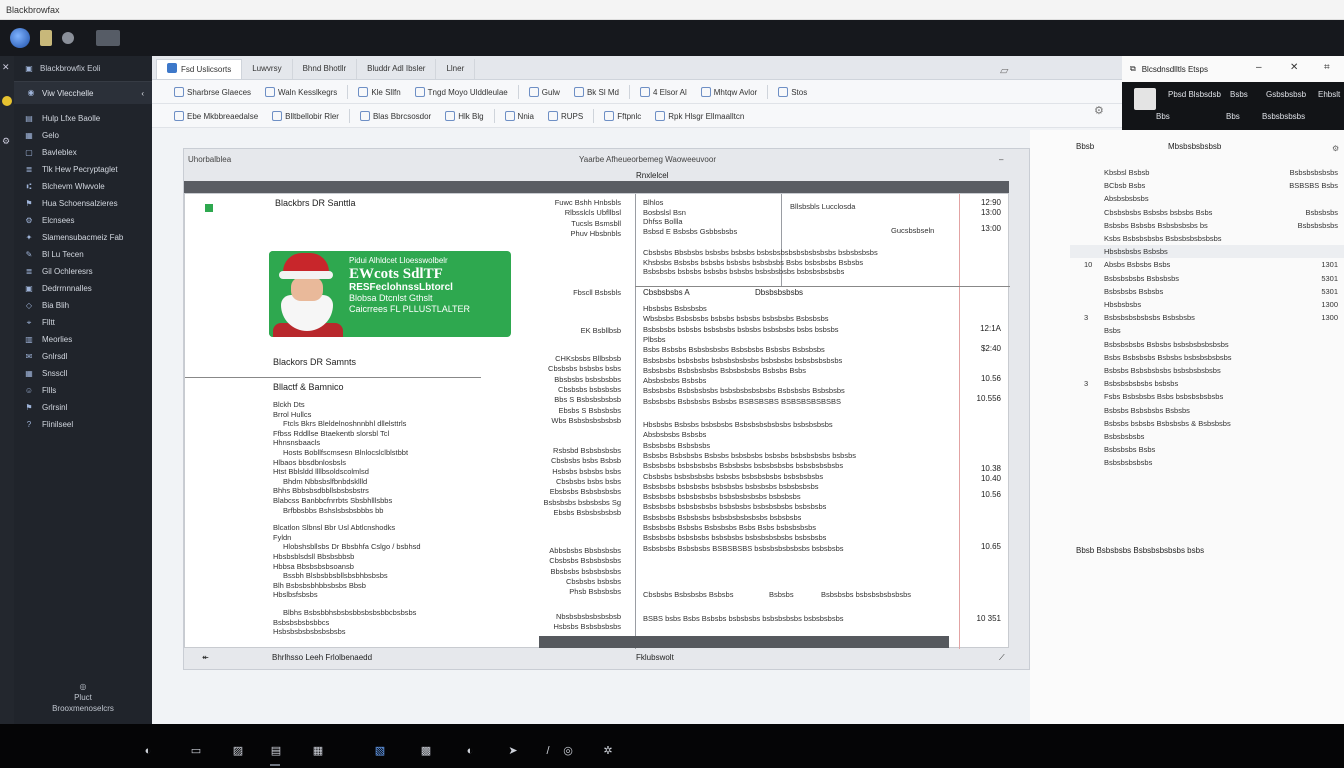  What do you see at coordinates (1002, 658) in the screenshot?
I see `resize-icon: ⟋` at bounding box center [1002, 658].